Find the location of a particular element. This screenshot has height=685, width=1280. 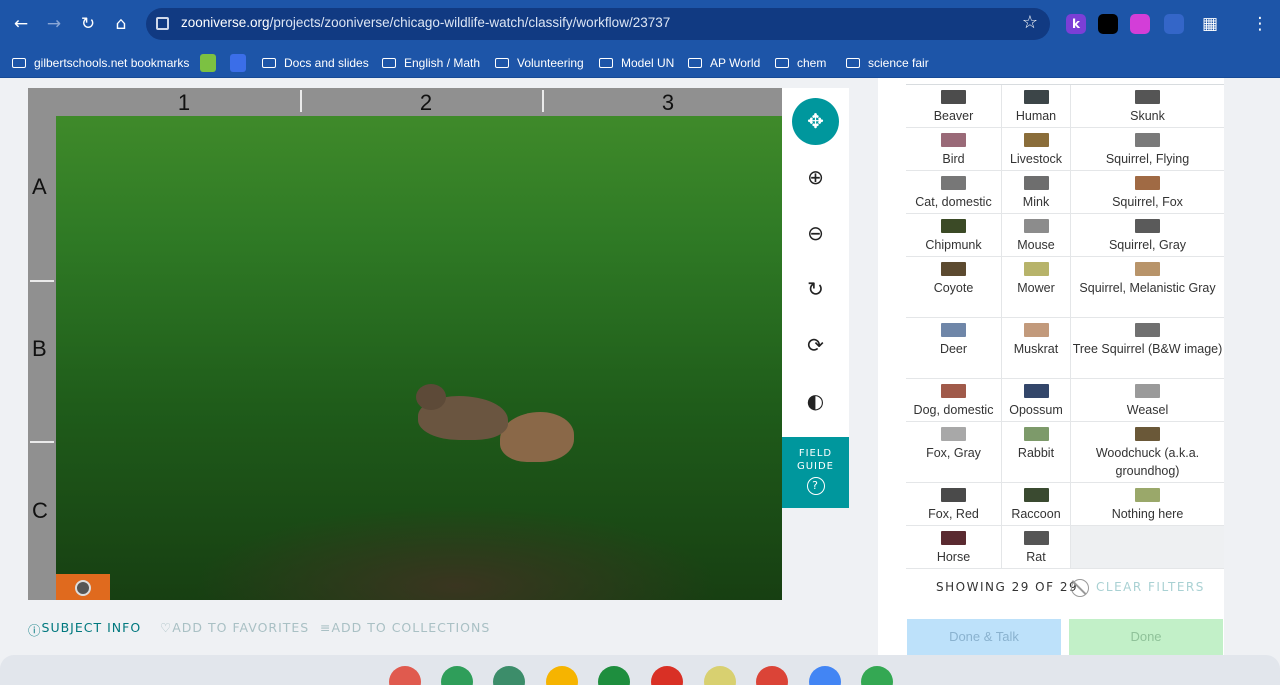

bookmark-ap-world: AP World is located at coordinates (724, 63).